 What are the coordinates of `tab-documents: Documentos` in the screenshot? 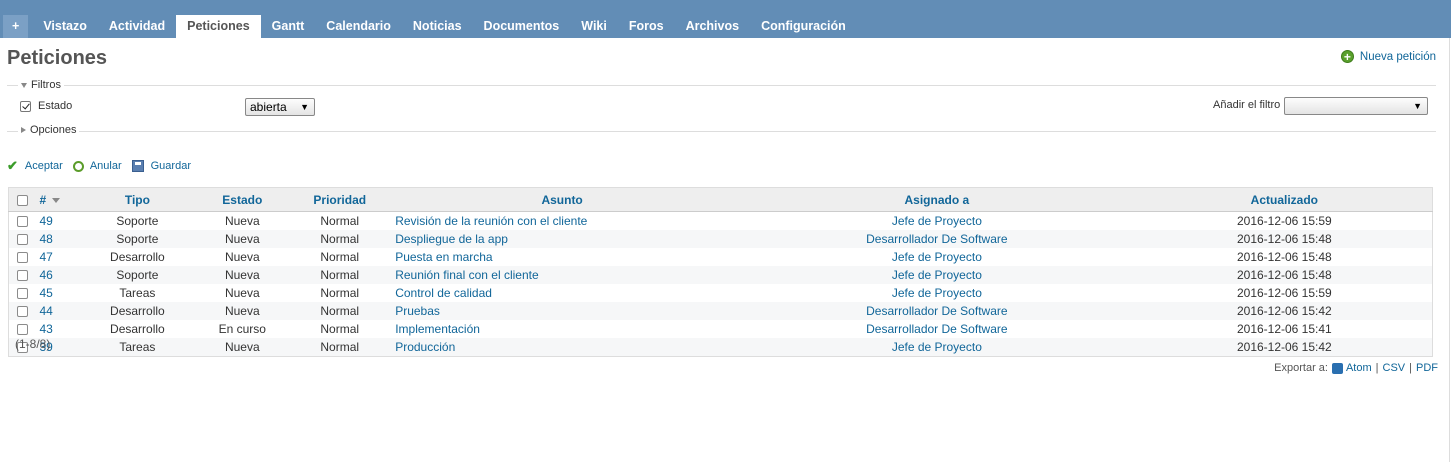 It's located at (522, 26).